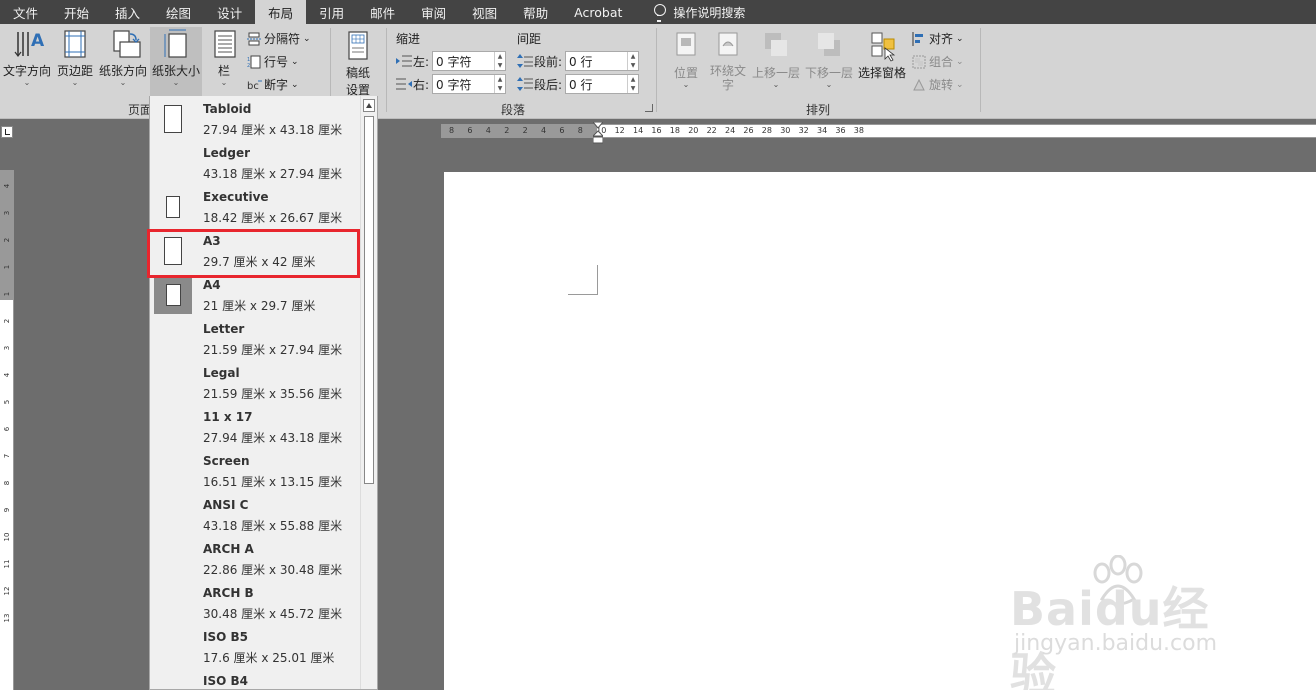  I want to click on ruler-tick-label: 36, so click(840, 130).